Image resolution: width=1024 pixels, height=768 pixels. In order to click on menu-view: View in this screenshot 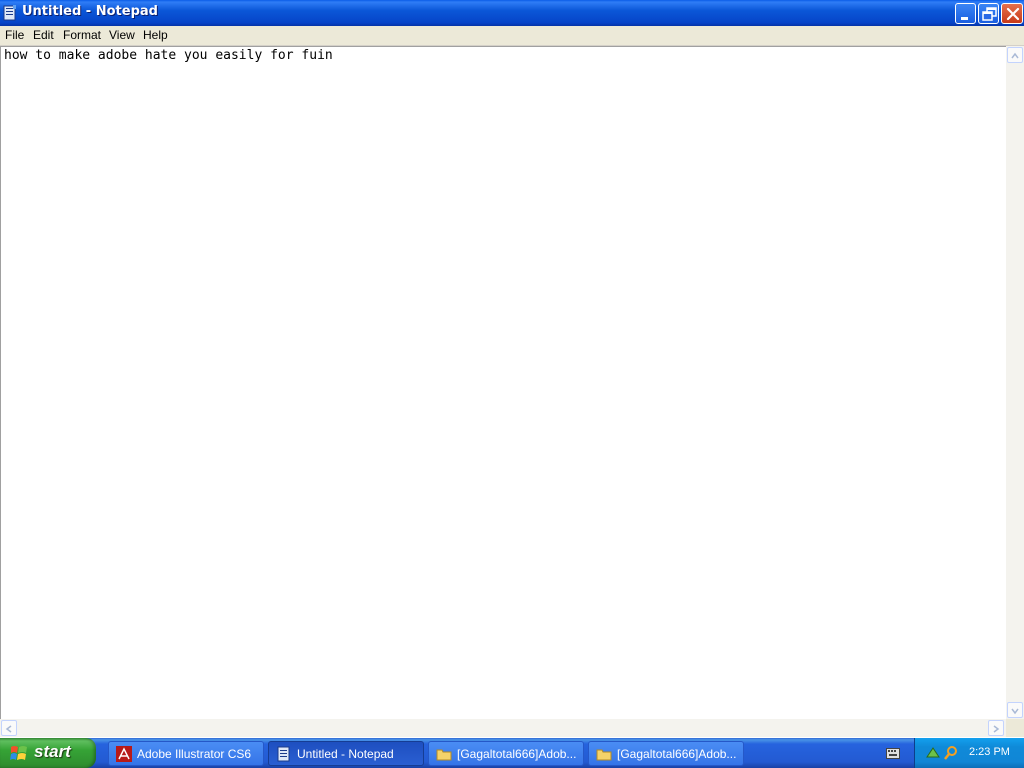, I will do `click(122, 35)`.